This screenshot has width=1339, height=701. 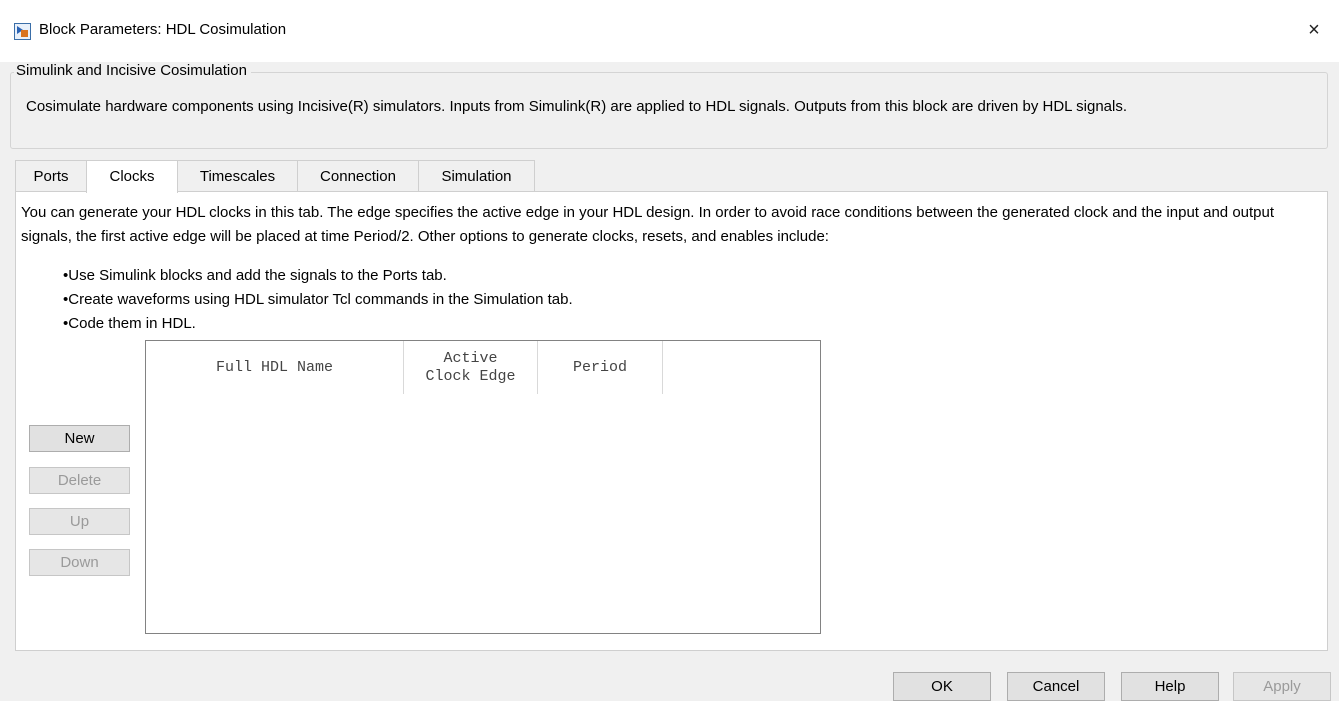 What do you see at coordinates (163, 29) in the screenshot?
I see `window-title: Block Parameters: HDL Cosimulation` at bounding box center [163, 29].